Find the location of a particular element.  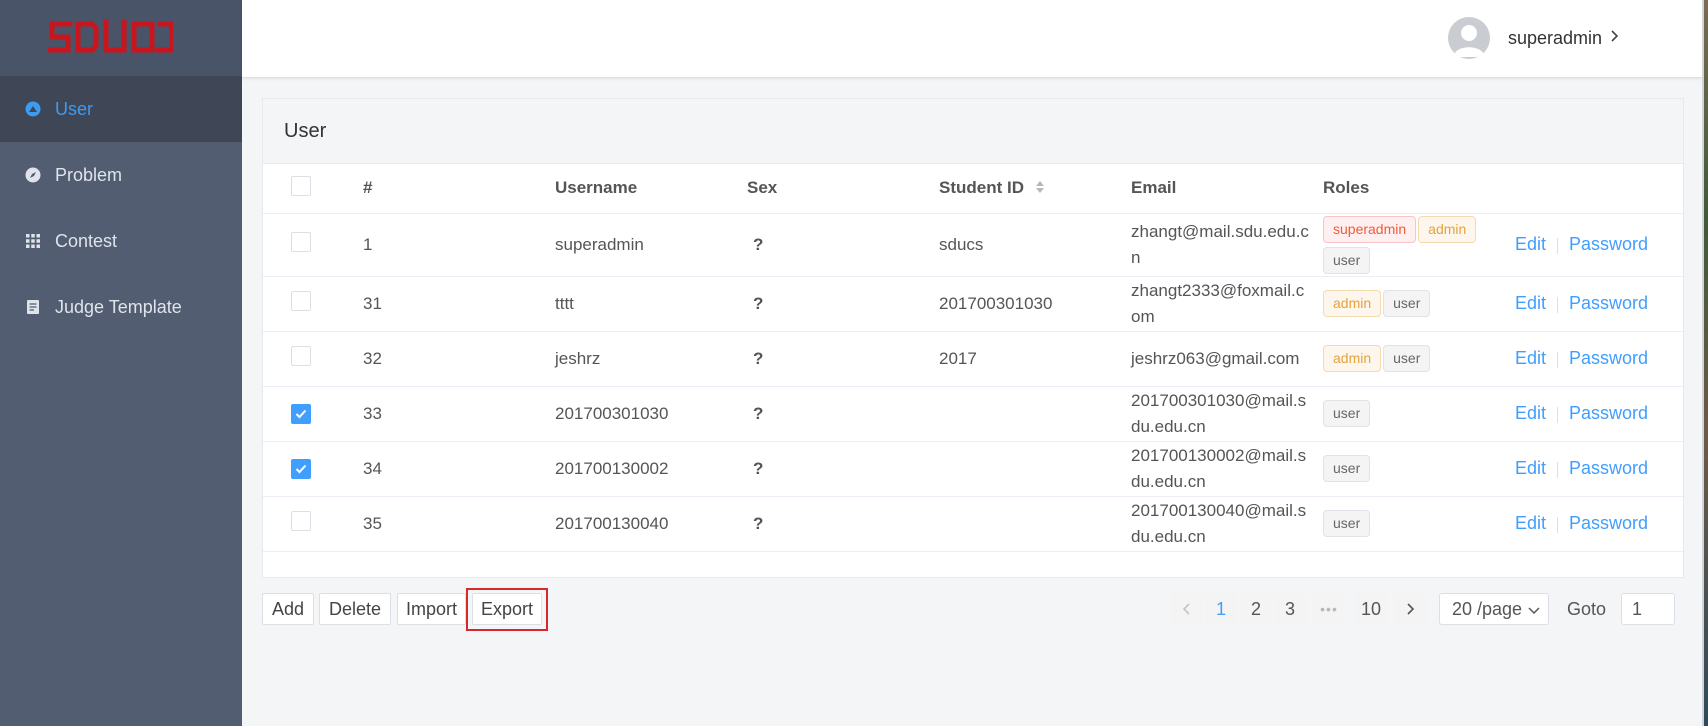

next-page-button is located at coordinates (1410, 609).